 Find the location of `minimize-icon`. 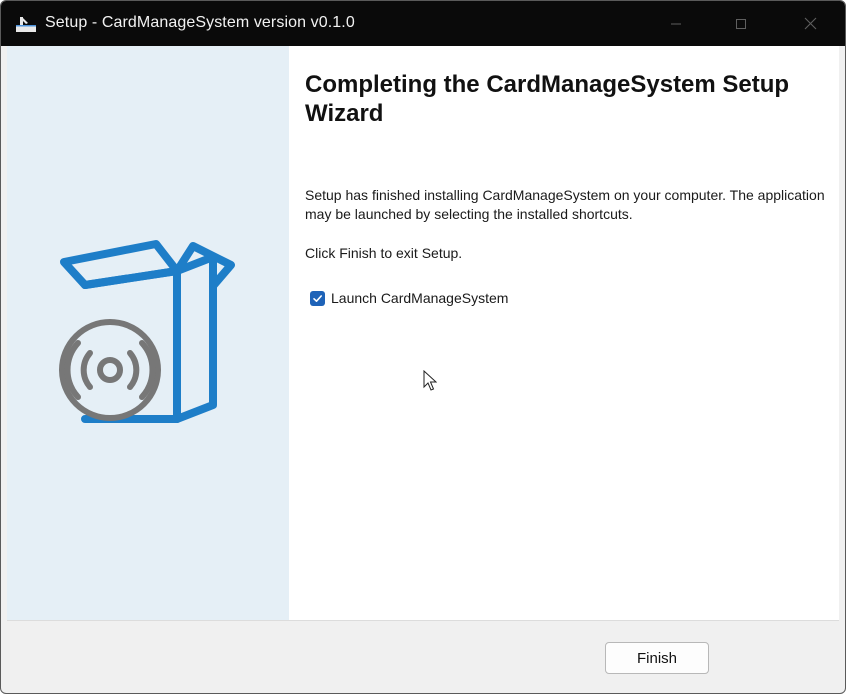

minimize-icon is located at coordinates (676, 24).